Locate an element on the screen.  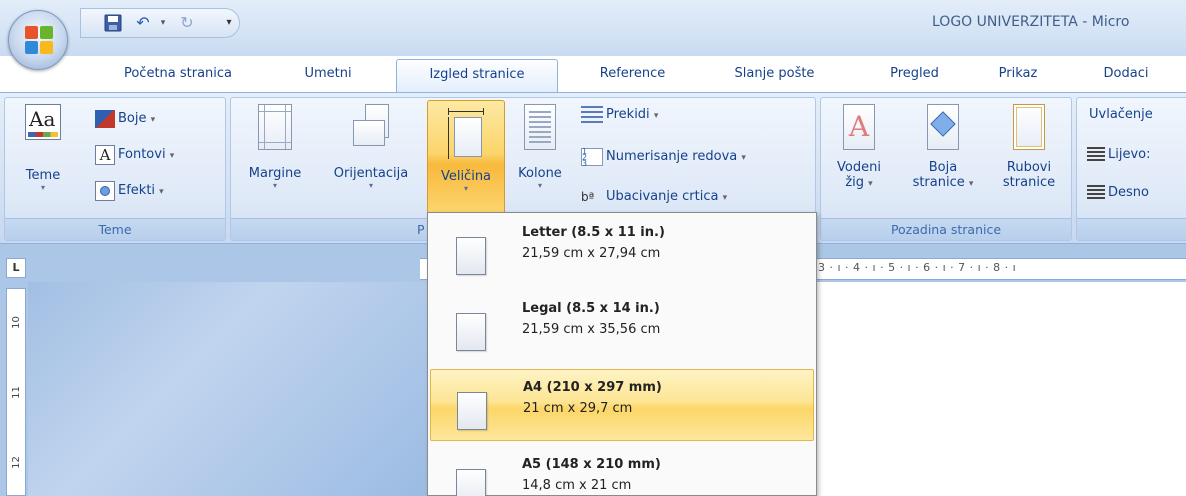
orijentacija-button: Orijentacija ▾ is located at coordinates (371, 147).